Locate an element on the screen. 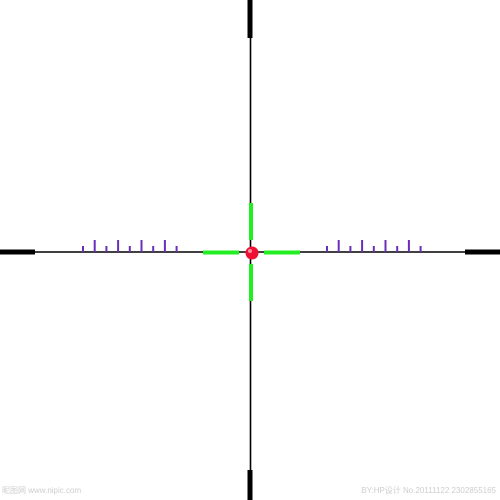 The width and height of the screenshot is (500, 500). center-bar-top is located at coordinates (251, 221).